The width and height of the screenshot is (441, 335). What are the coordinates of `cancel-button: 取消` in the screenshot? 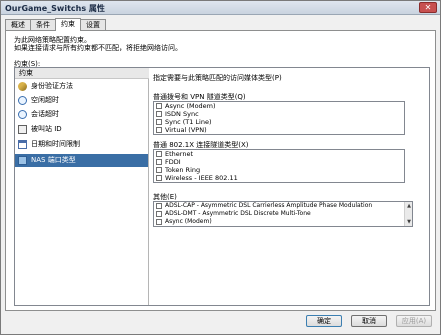 It's located at (369, 321).